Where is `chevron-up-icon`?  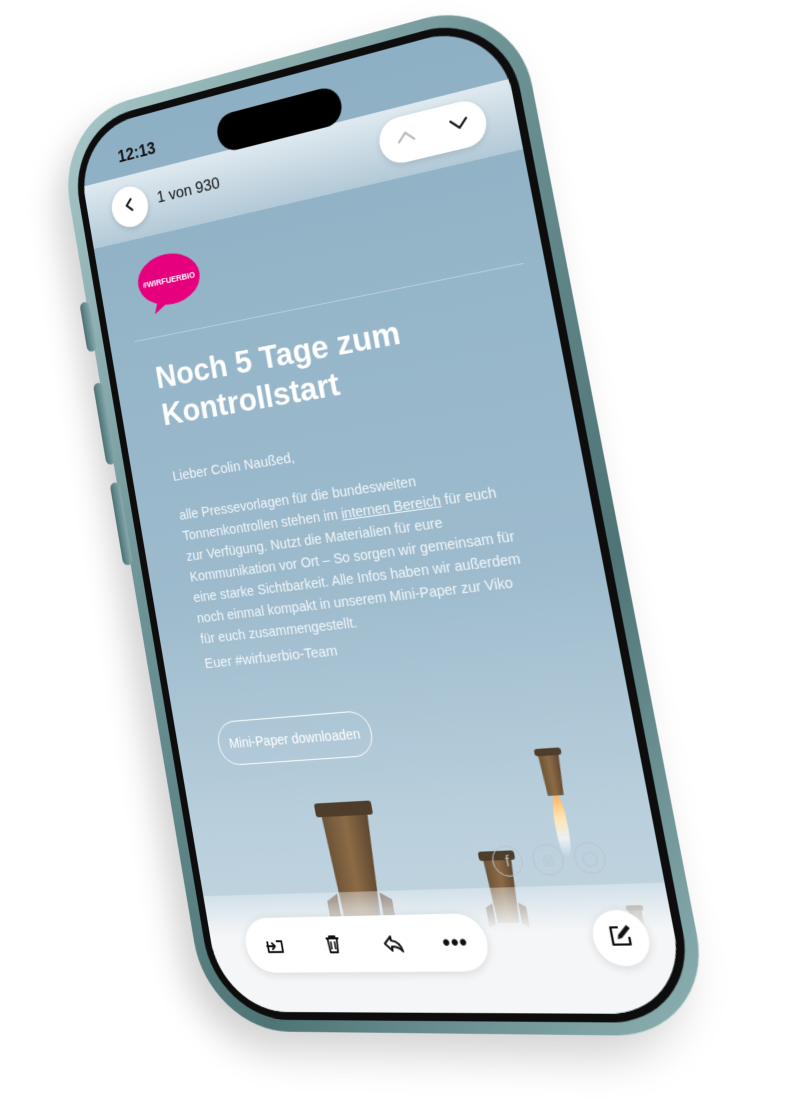
chevron-up-icon is located at coordinates (406, 139).